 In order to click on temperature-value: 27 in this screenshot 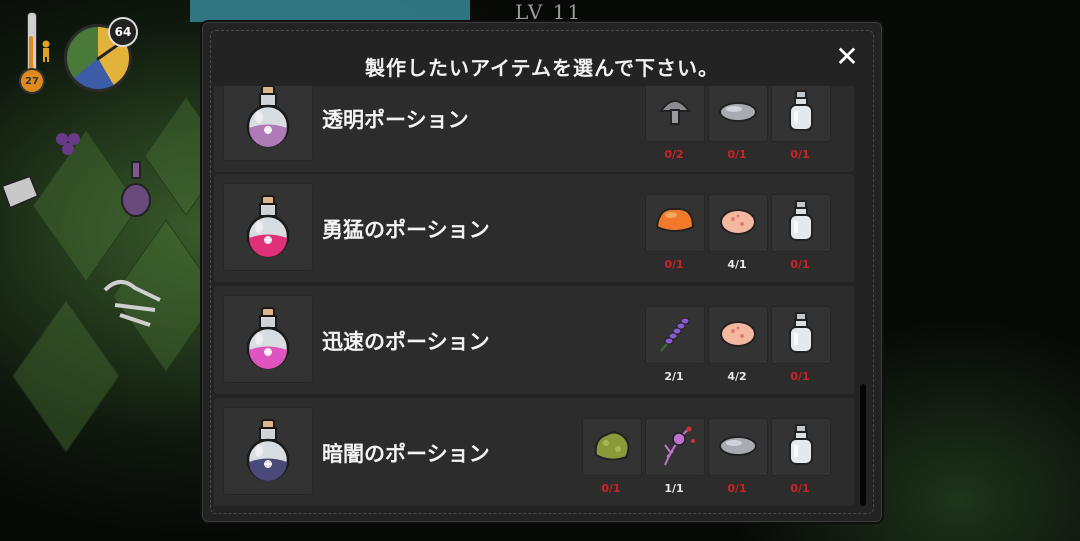, I will do `click(32, 81)`.